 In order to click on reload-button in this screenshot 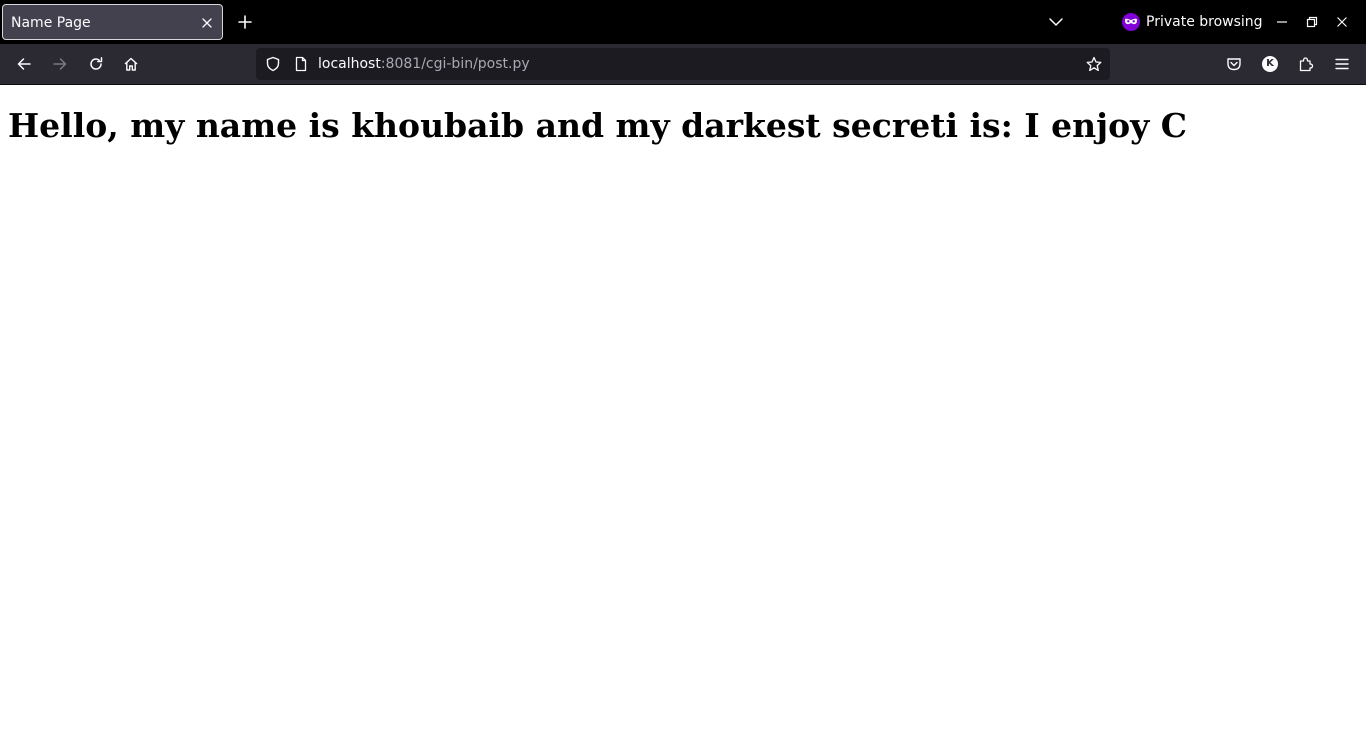, I will do `click(96, 64)`.